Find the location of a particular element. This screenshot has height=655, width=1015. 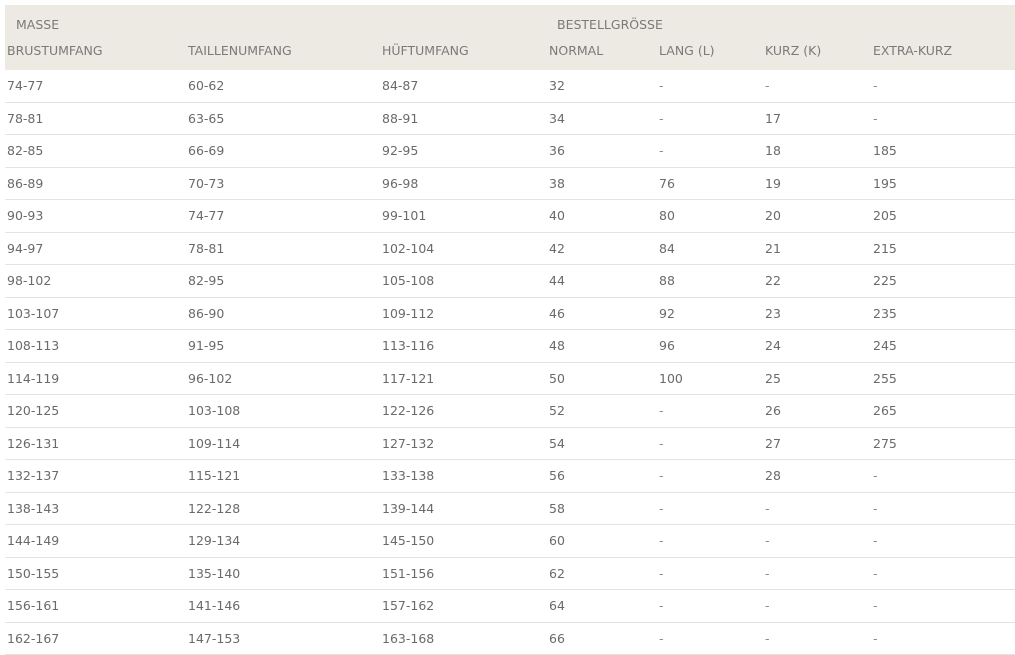

cell-brustumfang: 86-89 is located at coordinates (95, 183).